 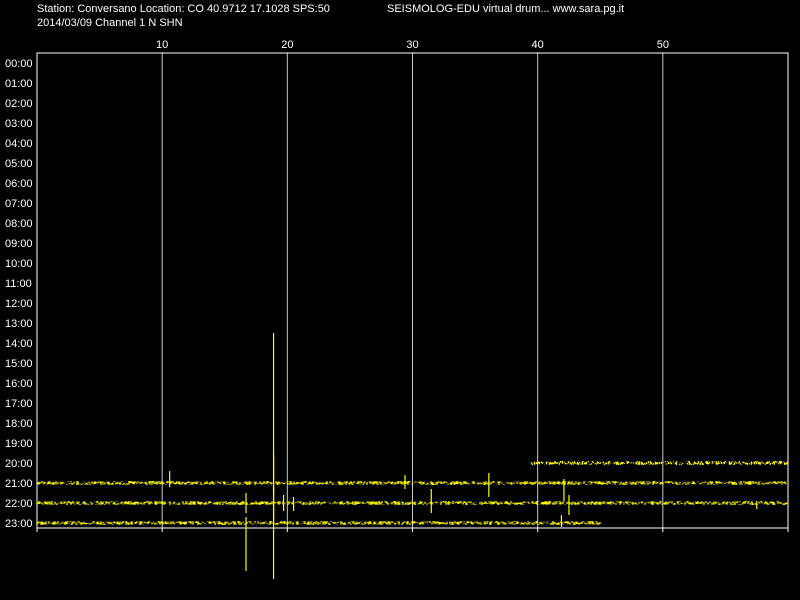 What do you see at coordinates (19, 424) in the screenshot?
I see `hour-label: 18:00` at bounding box center [19, 424].